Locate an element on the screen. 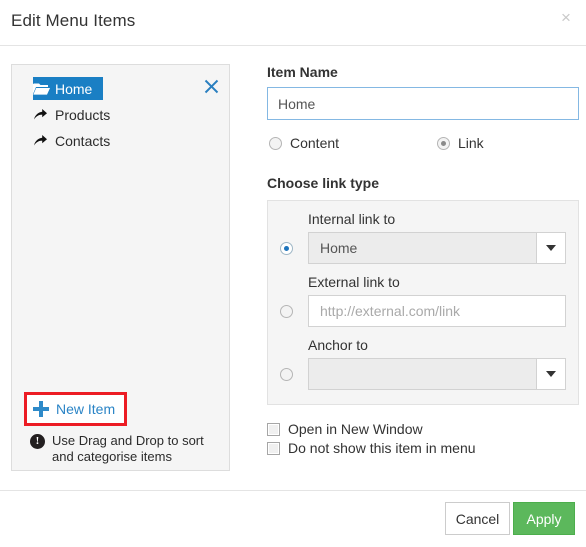  tree-item-products: Products is located at coordinates (115, 114).